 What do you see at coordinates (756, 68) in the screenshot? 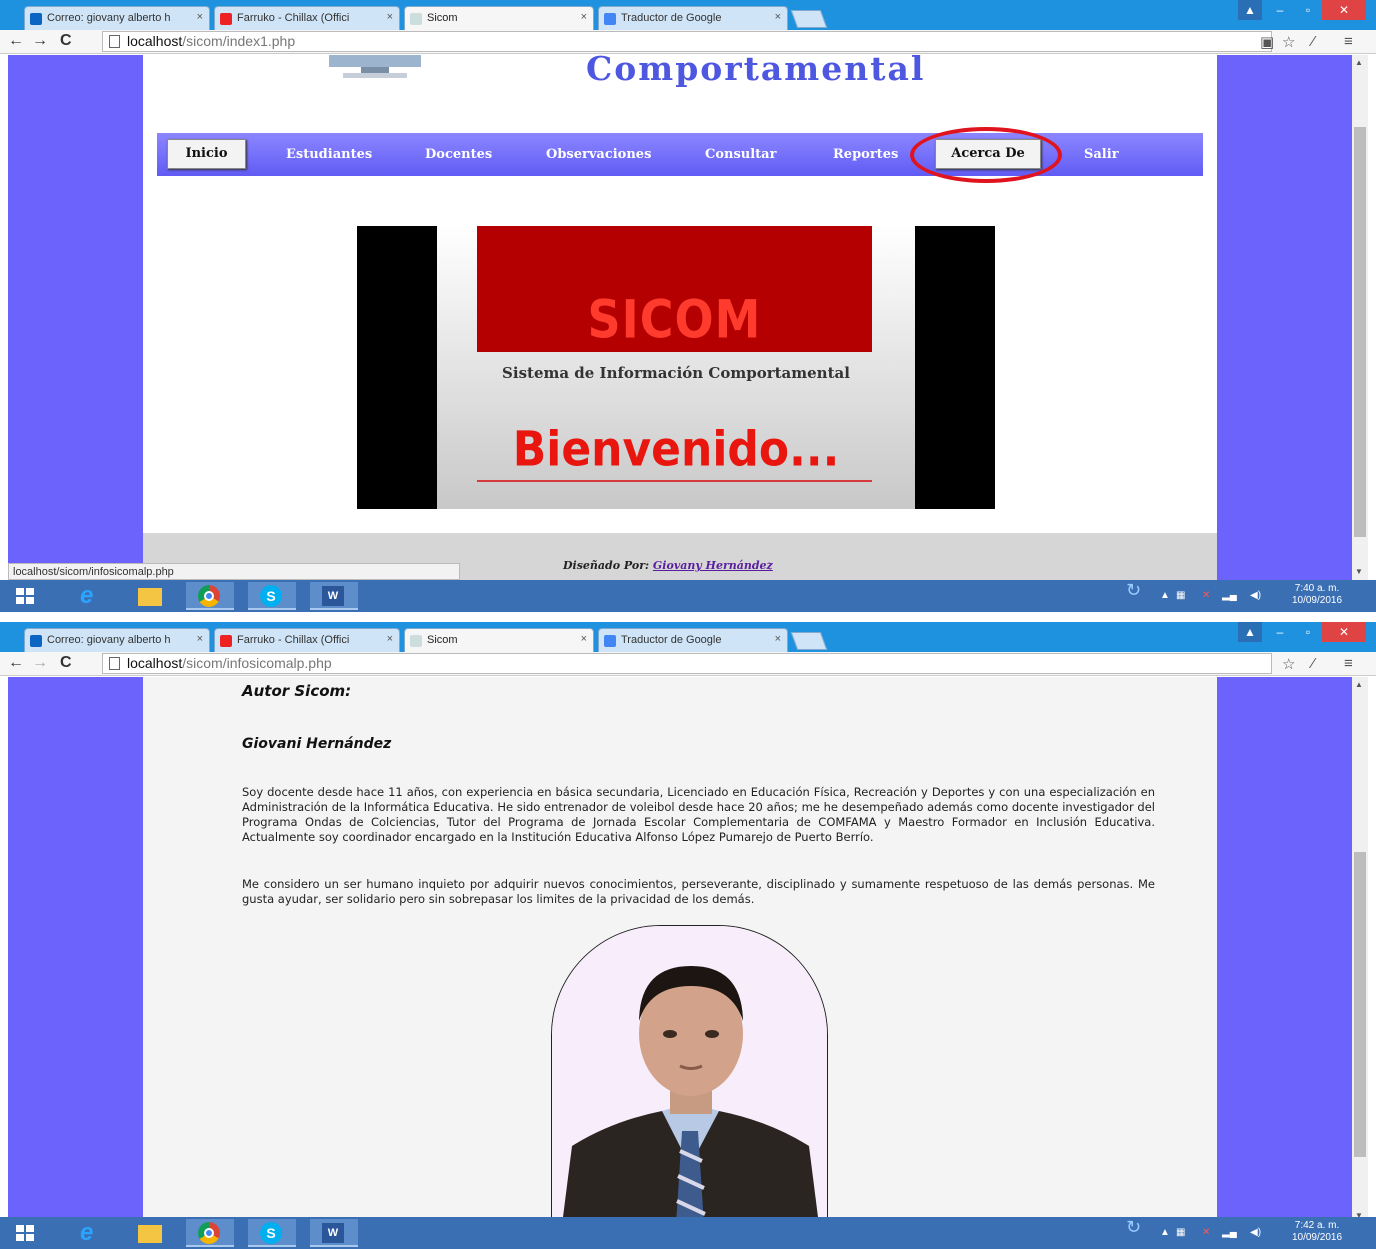
I see `page-heading: Comportamental` at bounding box center [756, 68].